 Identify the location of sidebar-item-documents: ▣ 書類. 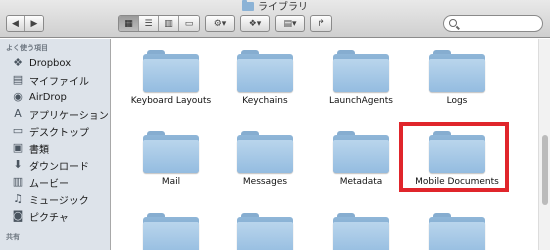
(30, 148).